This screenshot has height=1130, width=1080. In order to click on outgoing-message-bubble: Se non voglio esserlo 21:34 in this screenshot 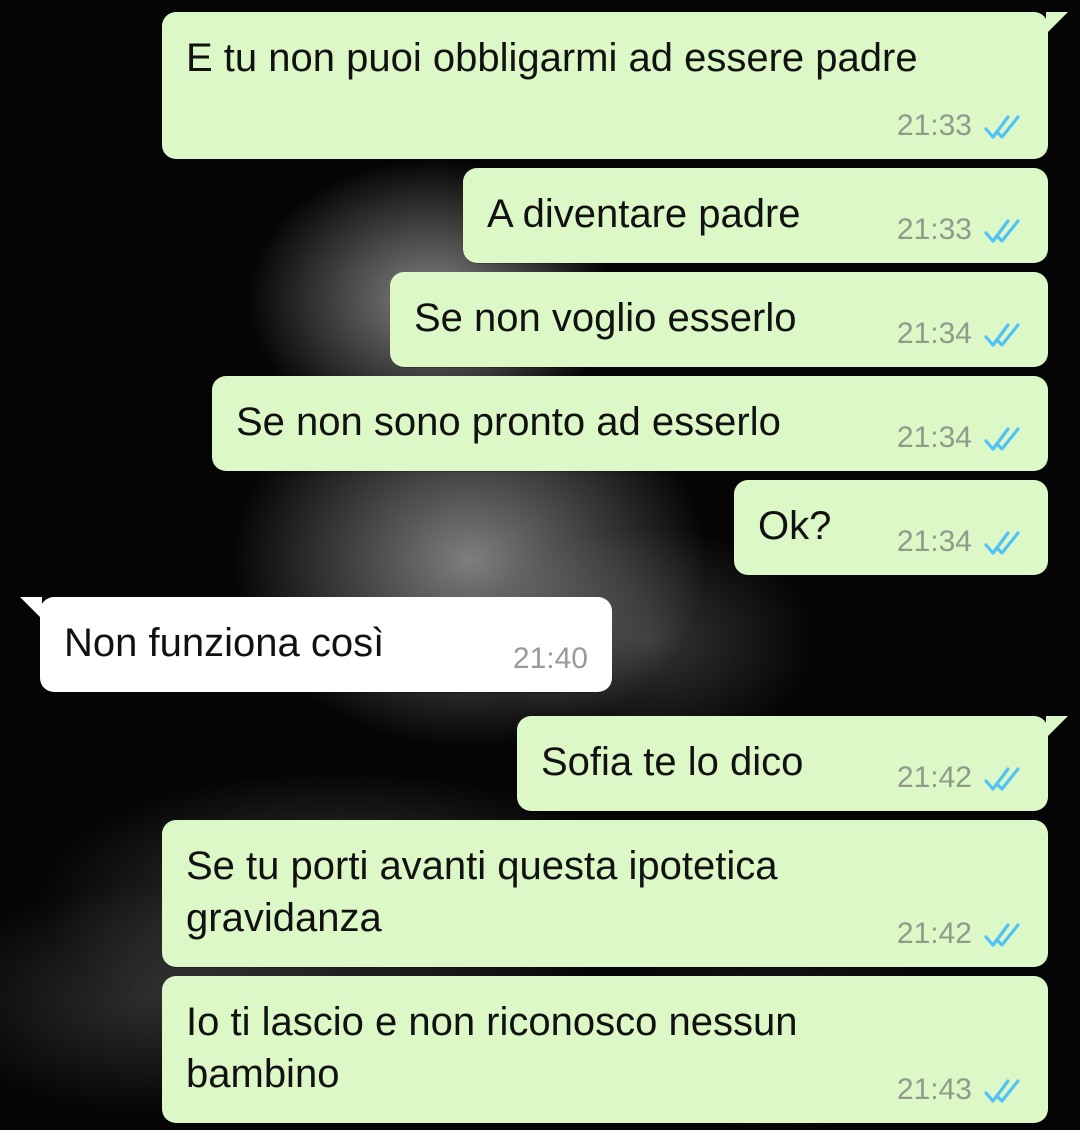, I will do `click(719, 319)`.